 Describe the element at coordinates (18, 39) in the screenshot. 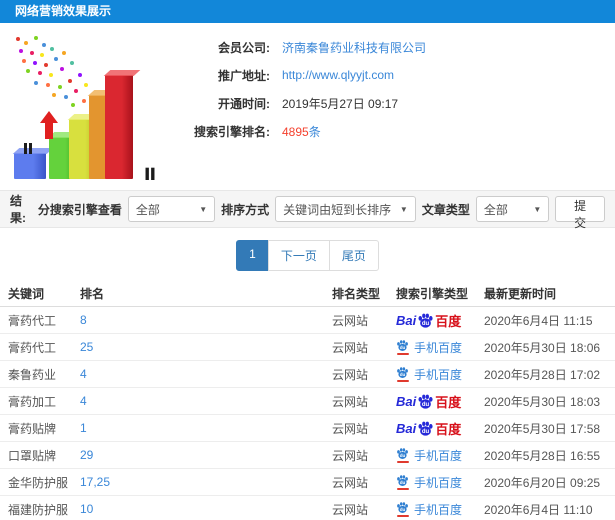

I see `confetti-dots-decoration` at that location.